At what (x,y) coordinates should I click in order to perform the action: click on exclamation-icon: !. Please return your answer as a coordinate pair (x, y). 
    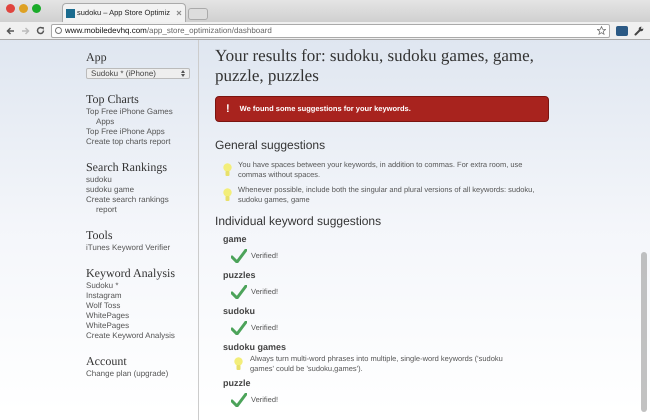
    Looking at the image, I should click on (228, 109).